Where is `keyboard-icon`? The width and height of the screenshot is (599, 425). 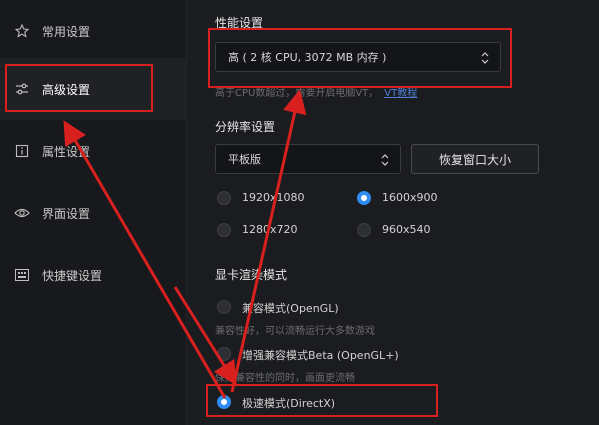
keyboard-icon is located at coordinates (22, 275).